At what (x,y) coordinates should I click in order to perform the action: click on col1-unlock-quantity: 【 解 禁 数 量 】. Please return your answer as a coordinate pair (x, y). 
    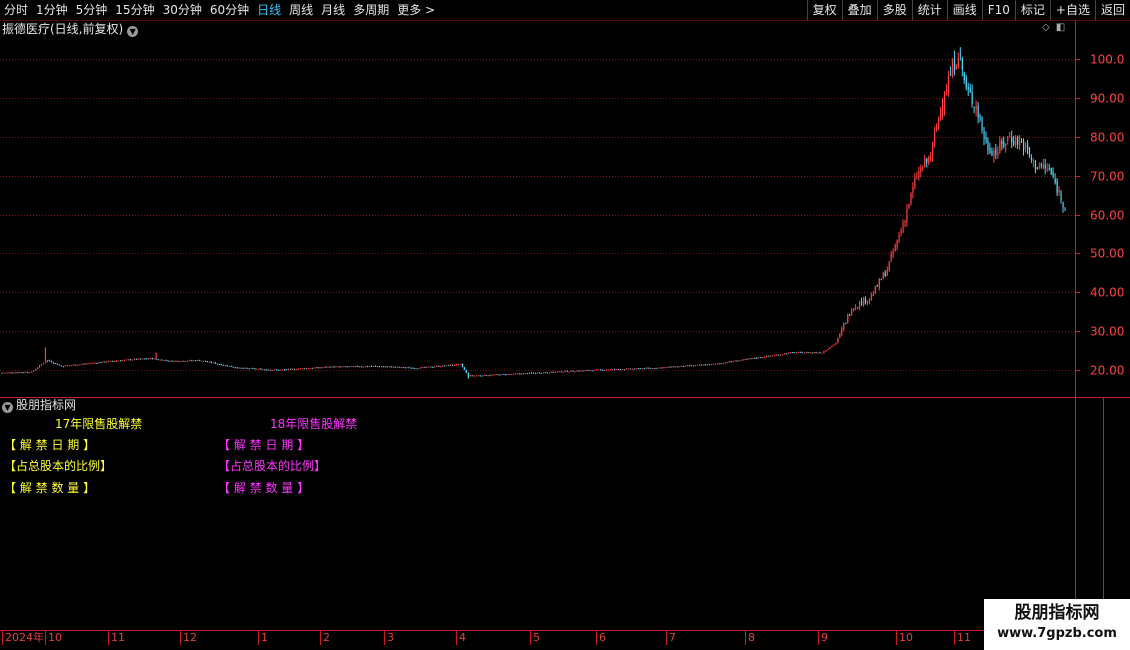
    Looking at the image, I should click on (50, 488).